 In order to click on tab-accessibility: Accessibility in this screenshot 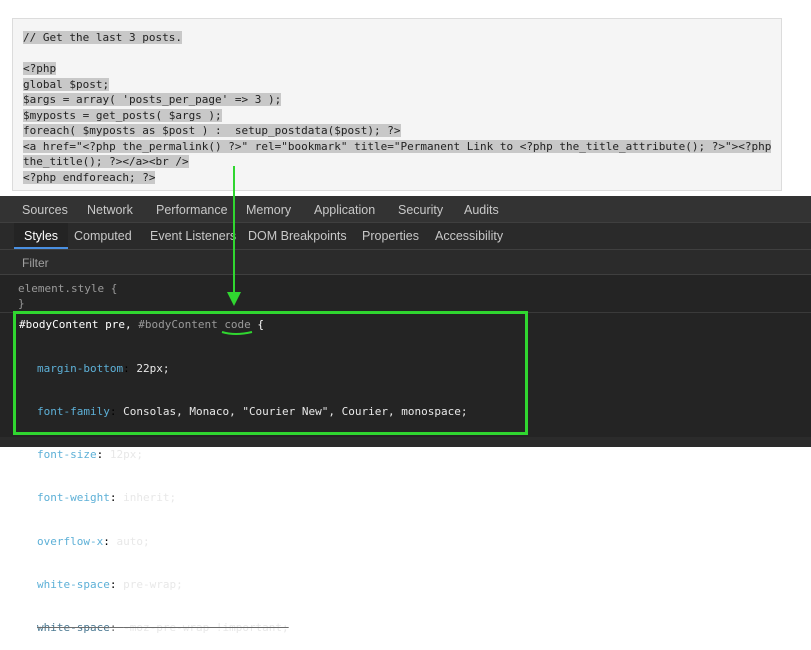, I will do `click(469, 236)`.